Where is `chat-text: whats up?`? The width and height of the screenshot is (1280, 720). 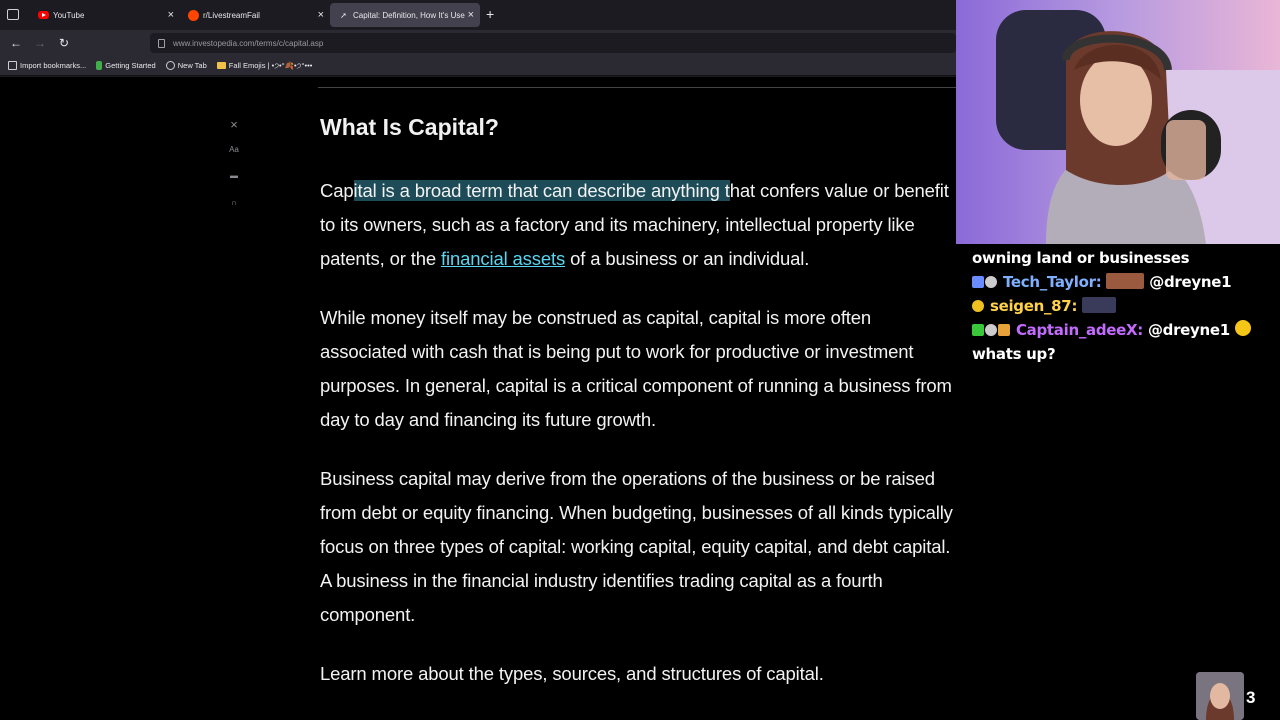 chat-text: whats up? is located at coordinates (1014, 354).